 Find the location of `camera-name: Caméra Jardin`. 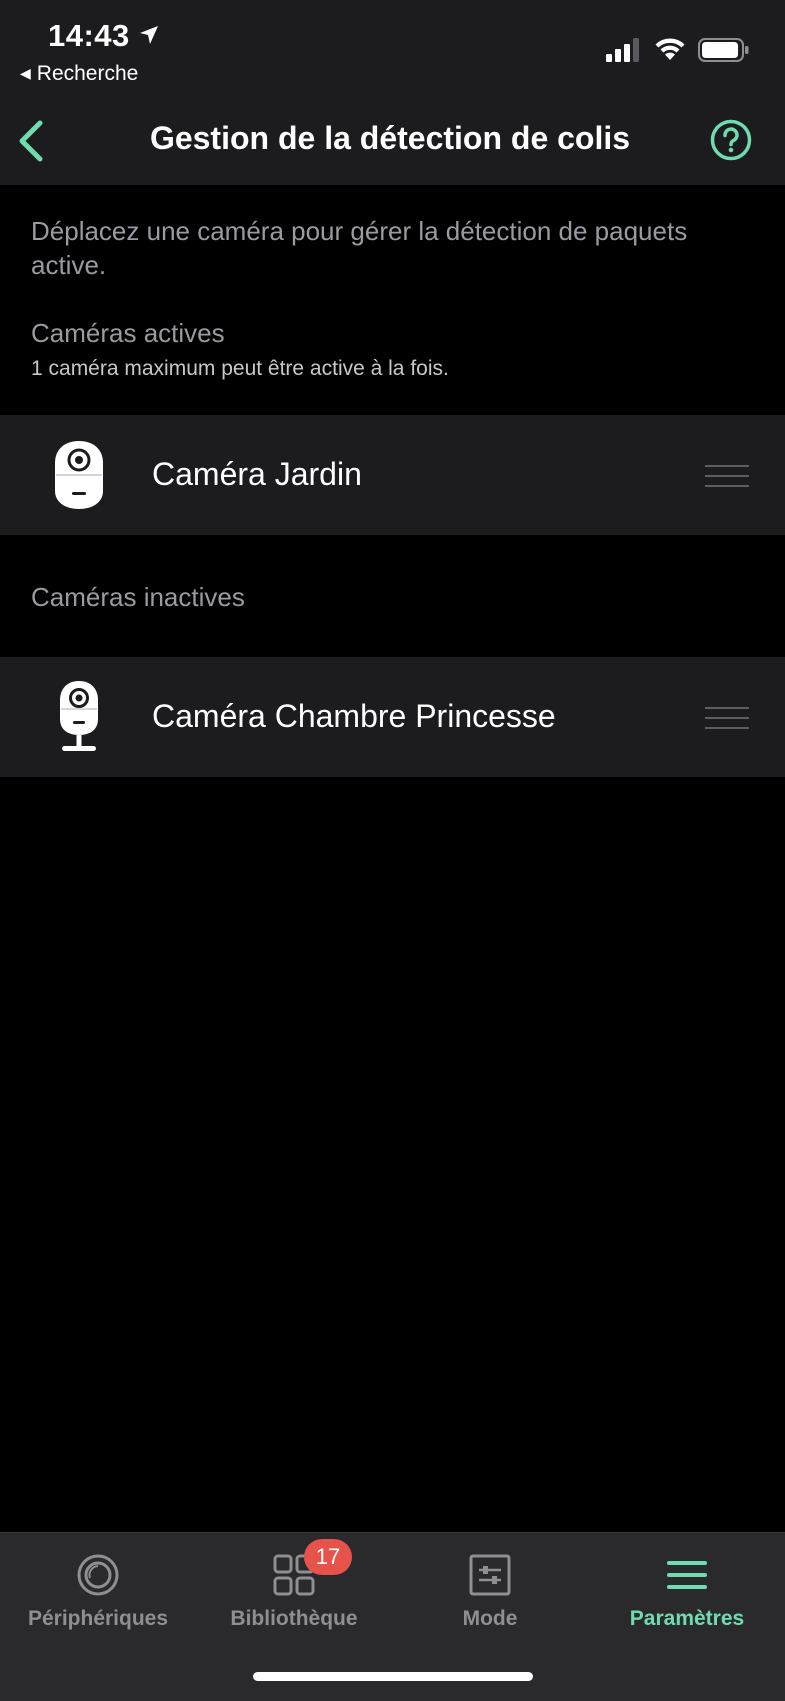

camera-name: Caméra Jardin is located at coordinates (257, 474).